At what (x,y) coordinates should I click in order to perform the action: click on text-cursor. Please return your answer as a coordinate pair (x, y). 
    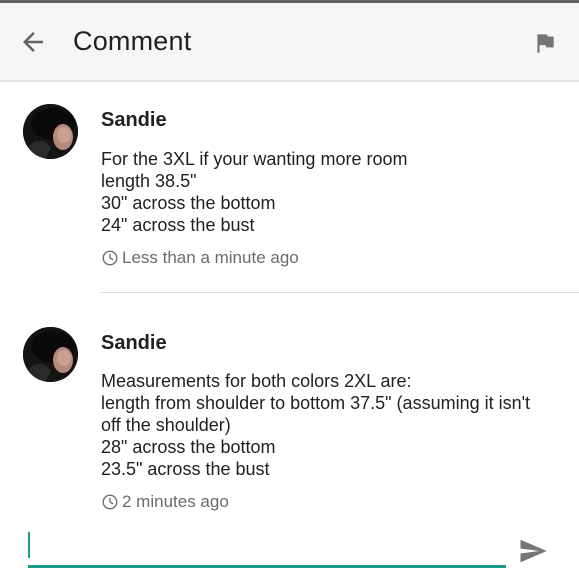
    Looking at the image, I should click on (29, 545).